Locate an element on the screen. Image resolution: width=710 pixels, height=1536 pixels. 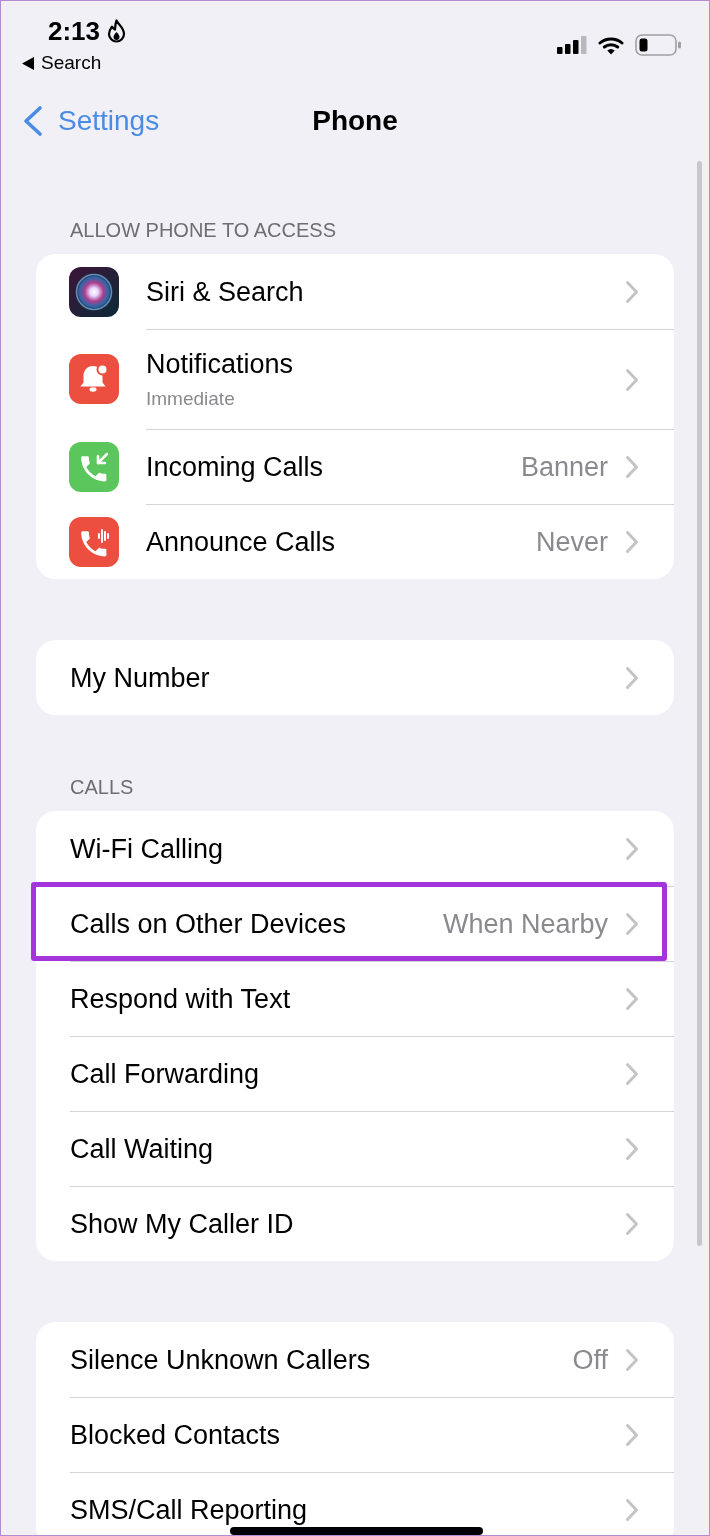
setting-subtitle: Immediate is located at coordinates (190, 399).